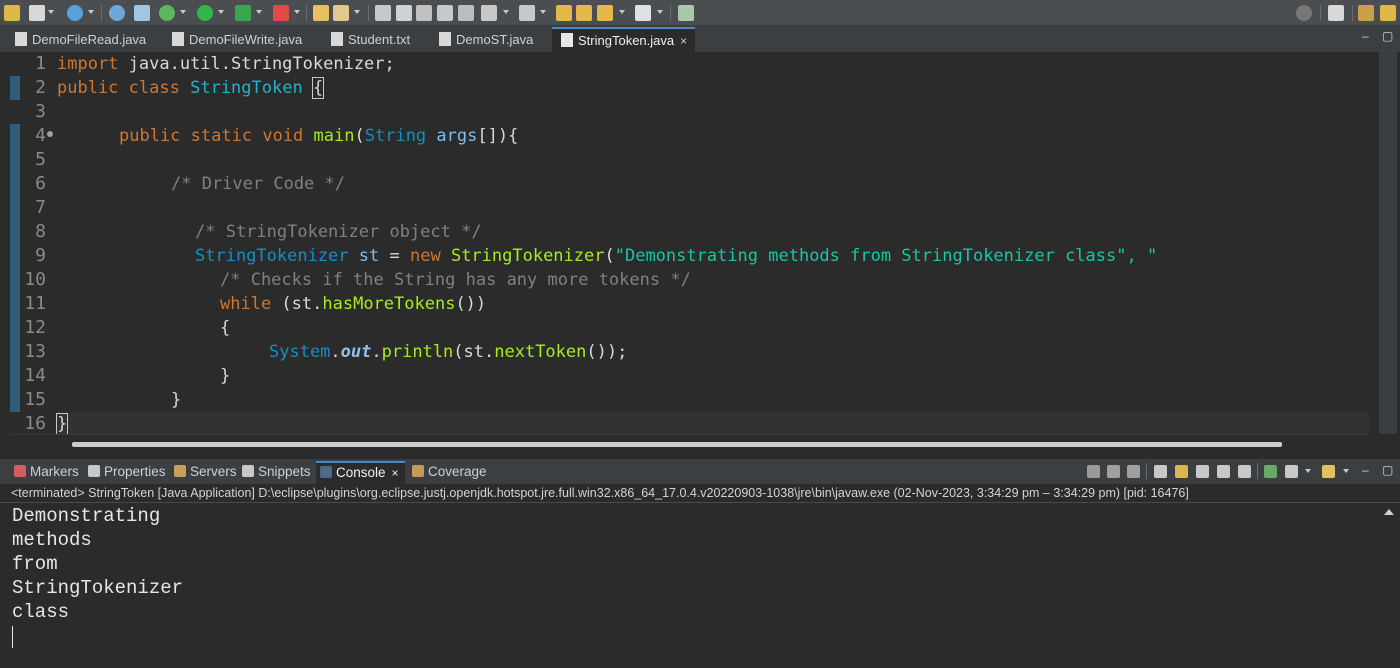  What do you see at coordinates (1113, 471) in the screenshot?
I see `remove-launch-icon` at bounding box center [1113, 471].